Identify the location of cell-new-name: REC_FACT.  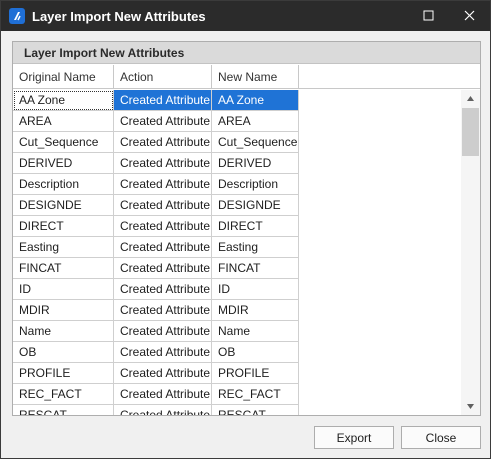
(255, 394).